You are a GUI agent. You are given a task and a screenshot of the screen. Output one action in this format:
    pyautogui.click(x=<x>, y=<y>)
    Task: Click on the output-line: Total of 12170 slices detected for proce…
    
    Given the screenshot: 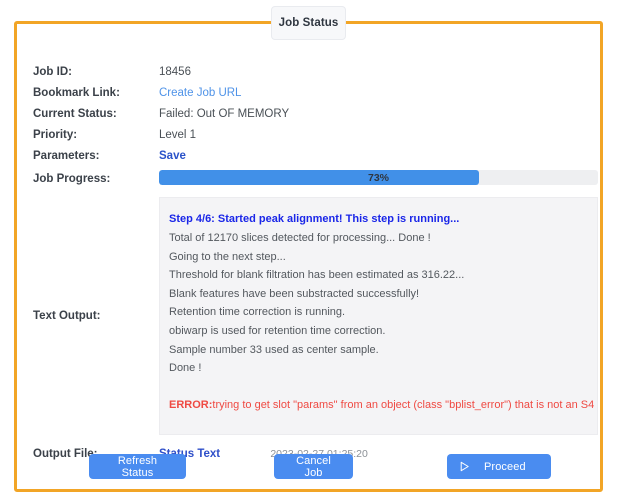 What is the action you would take?
    pyautogui.click(x=300, y=238)
    